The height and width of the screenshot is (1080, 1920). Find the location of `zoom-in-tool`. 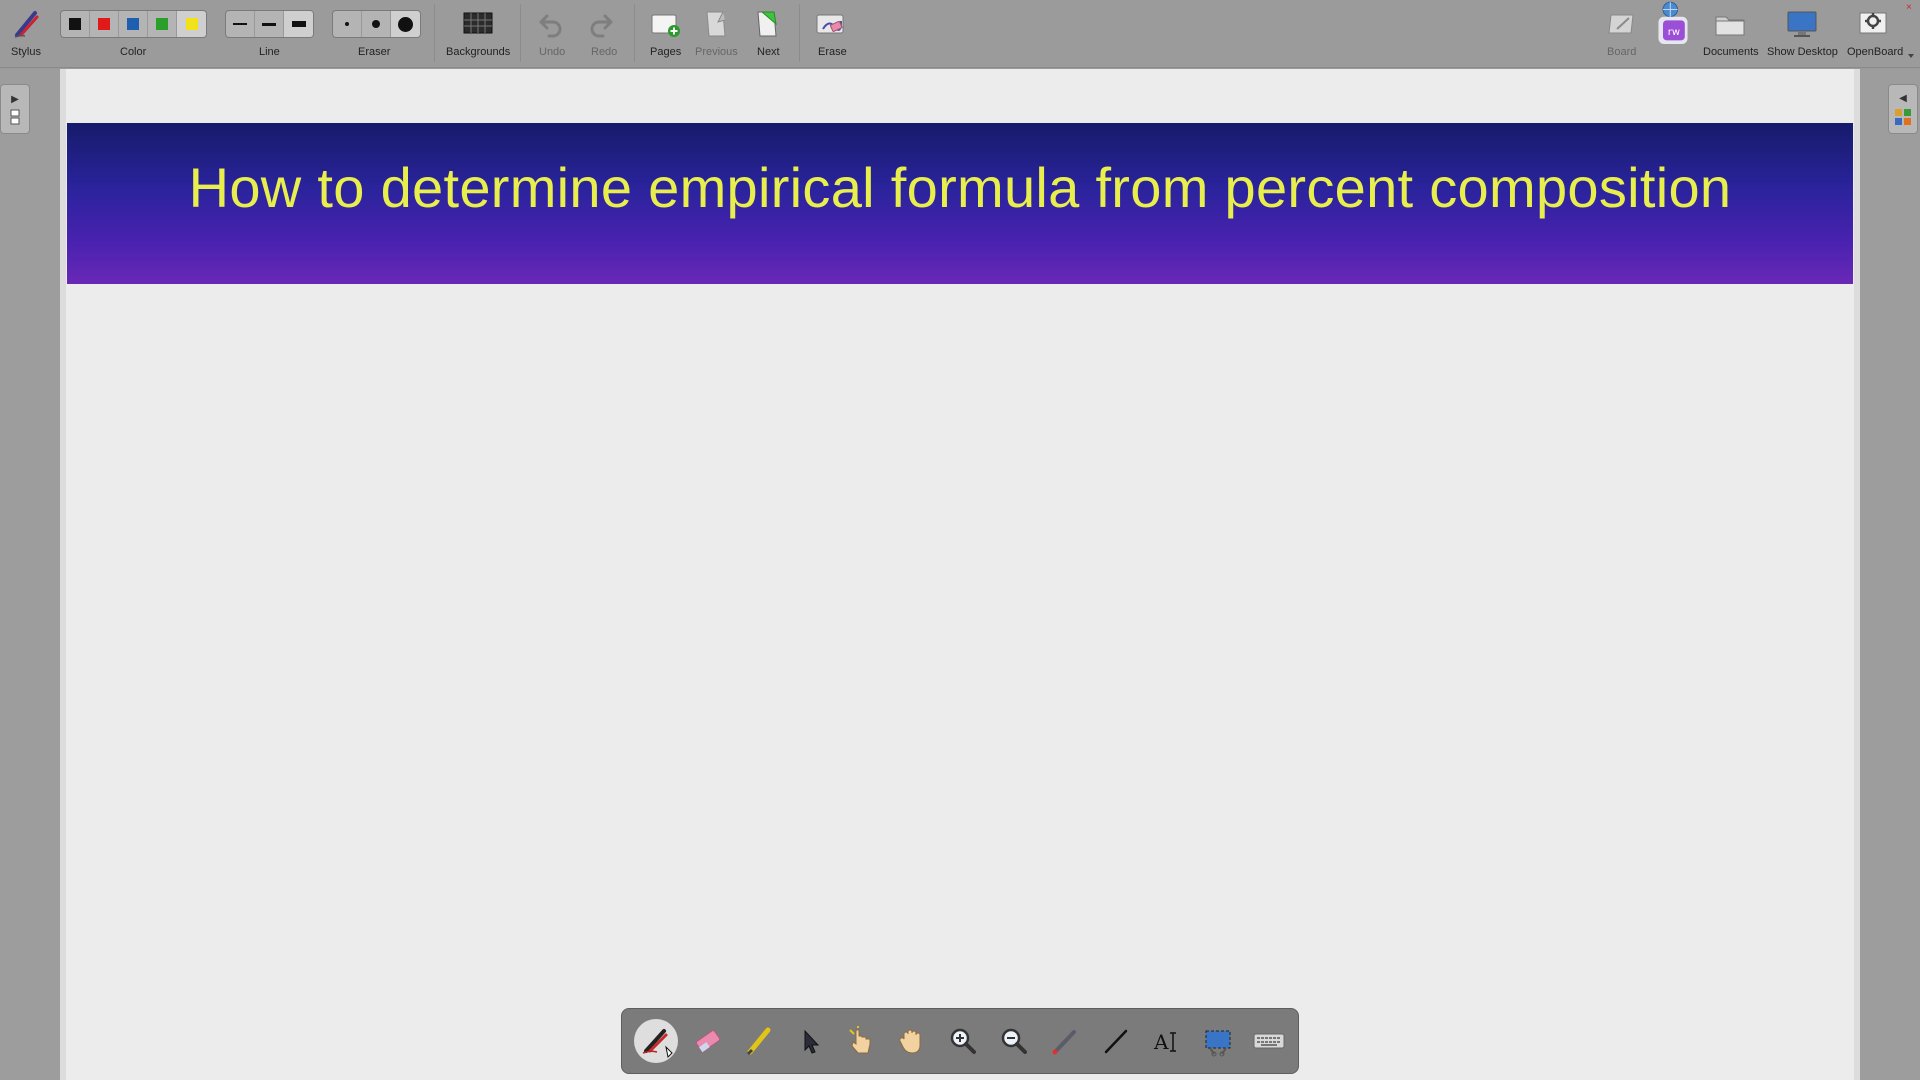

zoom-in-tool is located at coordinates (962, 1041).